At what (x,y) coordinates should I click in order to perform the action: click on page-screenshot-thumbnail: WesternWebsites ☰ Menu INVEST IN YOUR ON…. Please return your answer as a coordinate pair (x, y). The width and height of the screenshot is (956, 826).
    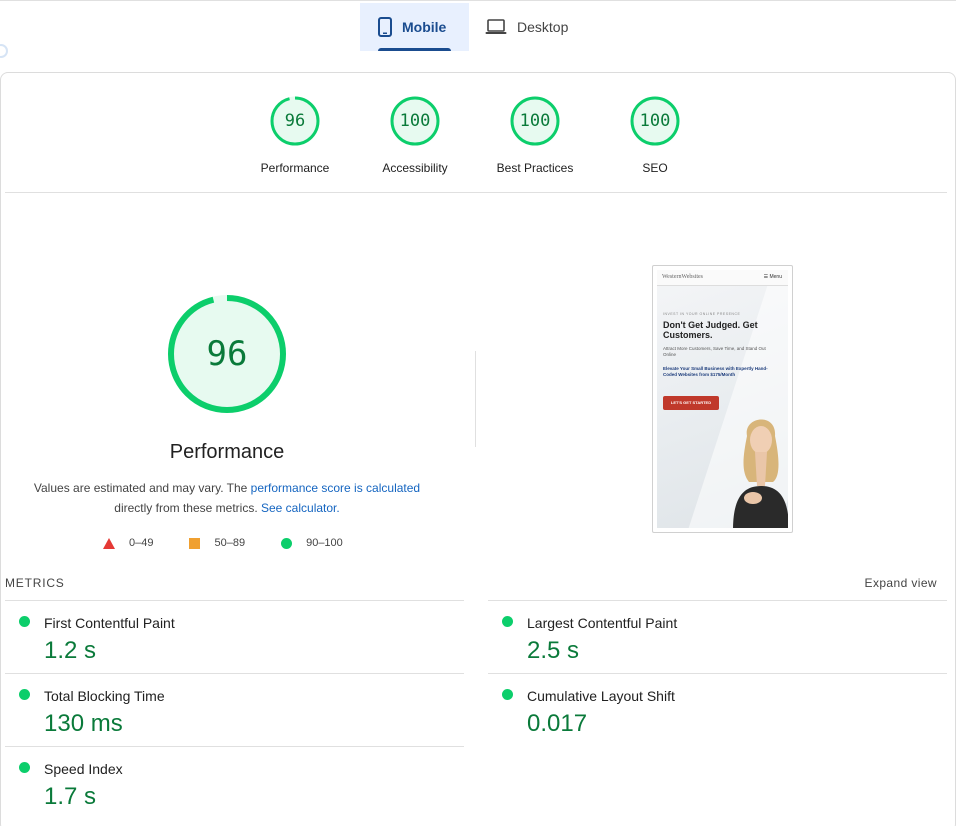
    Looking at the image, I should click on (722, 399).